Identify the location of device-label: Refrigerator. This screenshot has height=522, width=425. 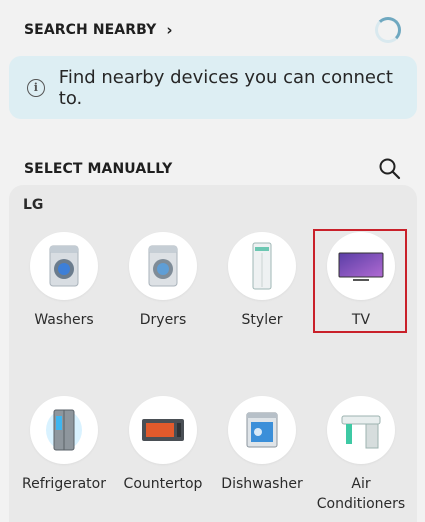
(64, 484).